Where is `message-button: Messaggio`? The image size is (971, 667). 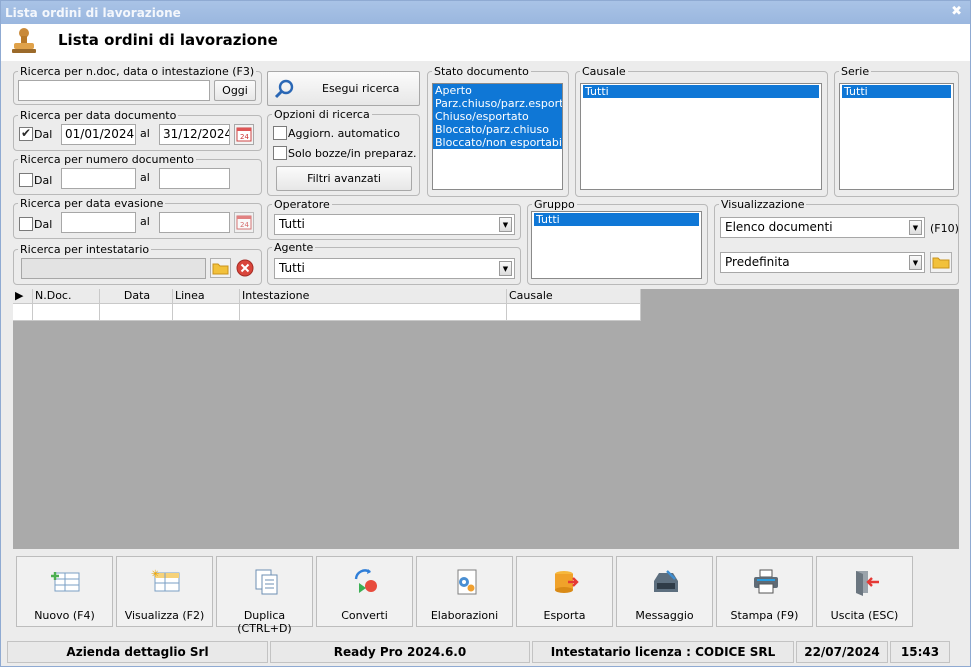 message-button: Messaggio is located at coordinates (664, 591).